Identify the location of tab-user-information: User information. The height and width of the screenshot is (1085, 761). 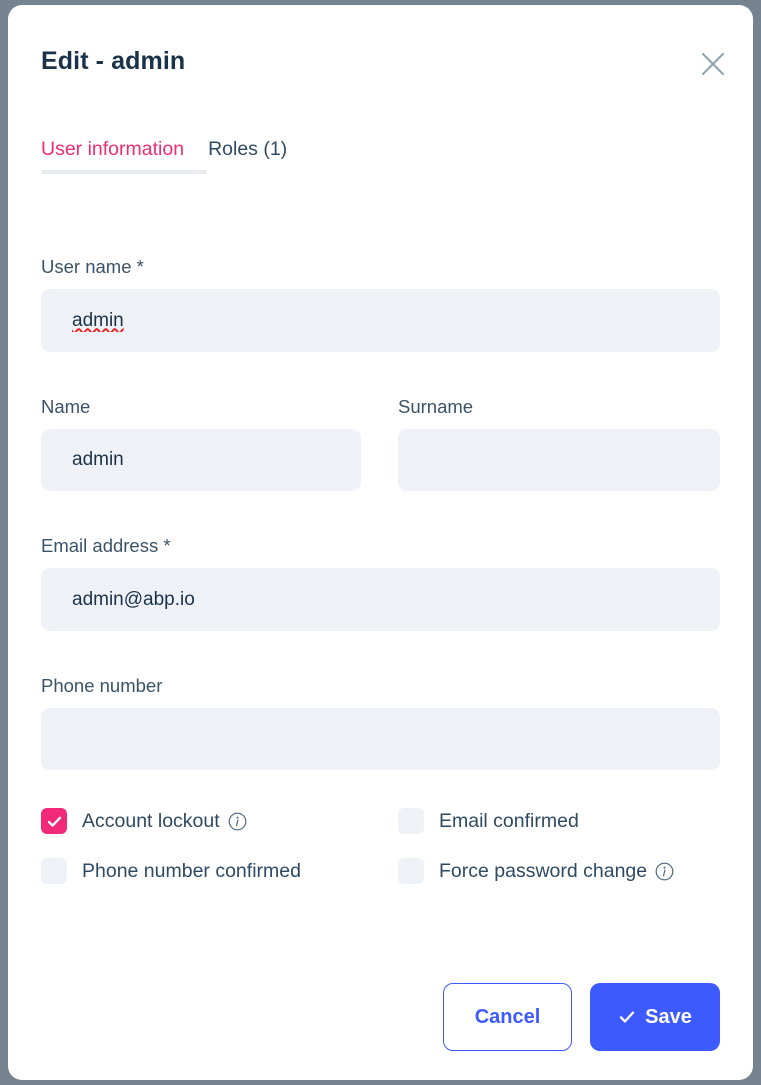
(124, 164).